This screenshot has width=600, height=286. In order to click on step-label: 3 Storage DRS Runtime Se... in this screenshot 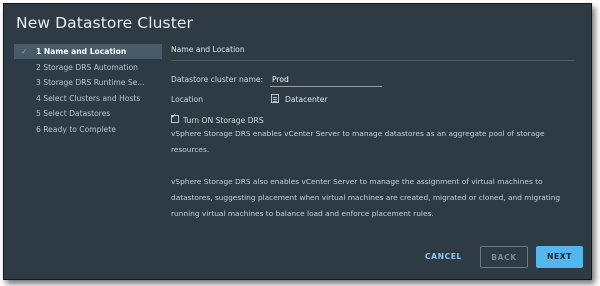, I will do `click(90, 83)`.